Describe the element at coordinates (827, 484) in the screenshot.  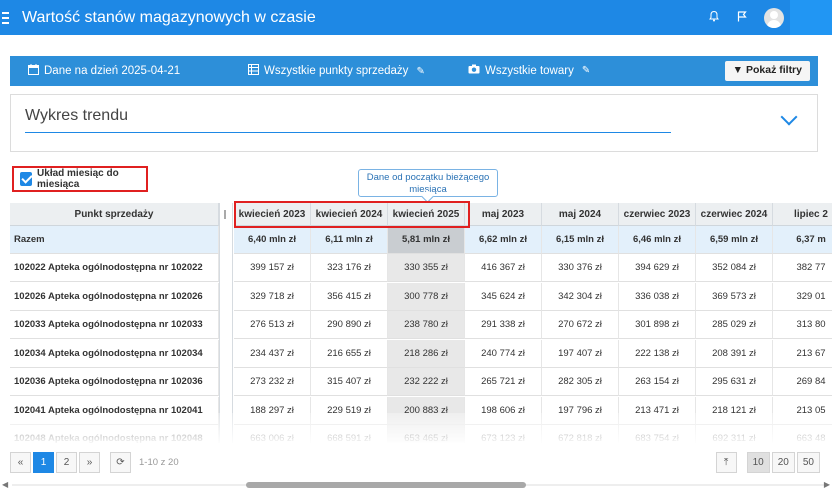
I see `scroll-right-icon: ▶` at that location.